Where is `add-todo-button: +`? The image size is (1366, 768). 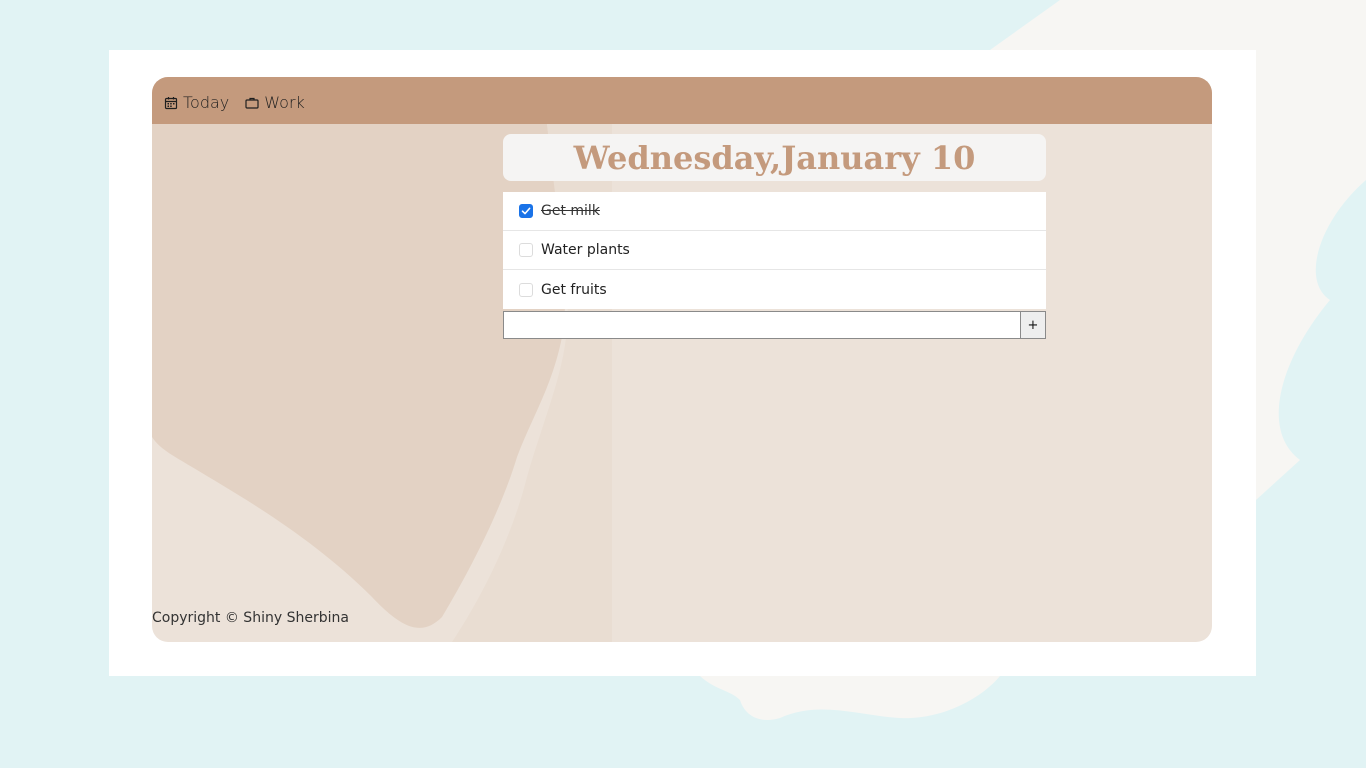
add-todo-button: + is located at coordinates (1033, 325).